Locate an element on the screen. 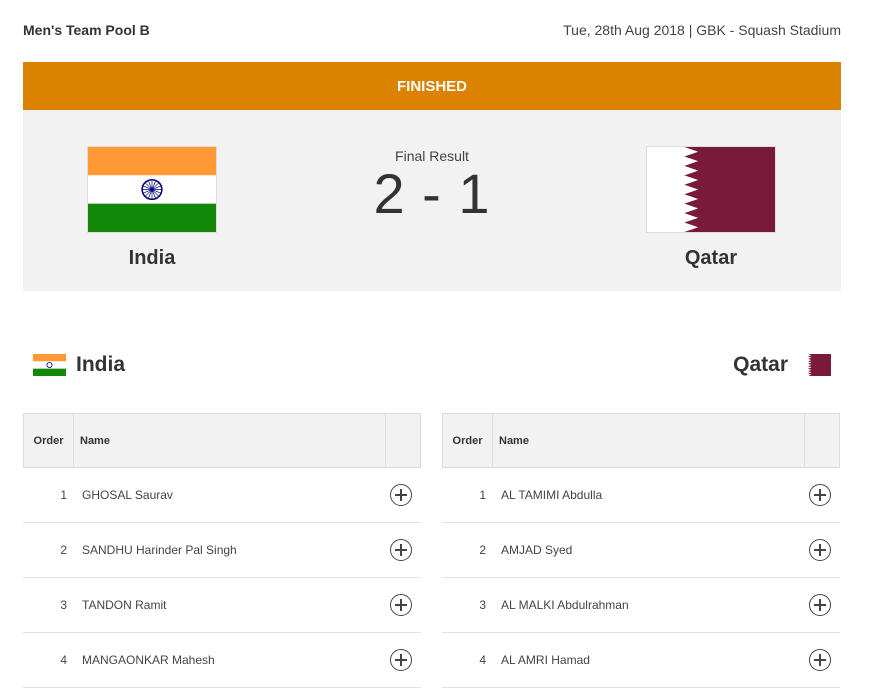 Image resolution: width=873 pixels, height=699 pixels. match-status-label: FINISHED is located at coordinates (431, 86).